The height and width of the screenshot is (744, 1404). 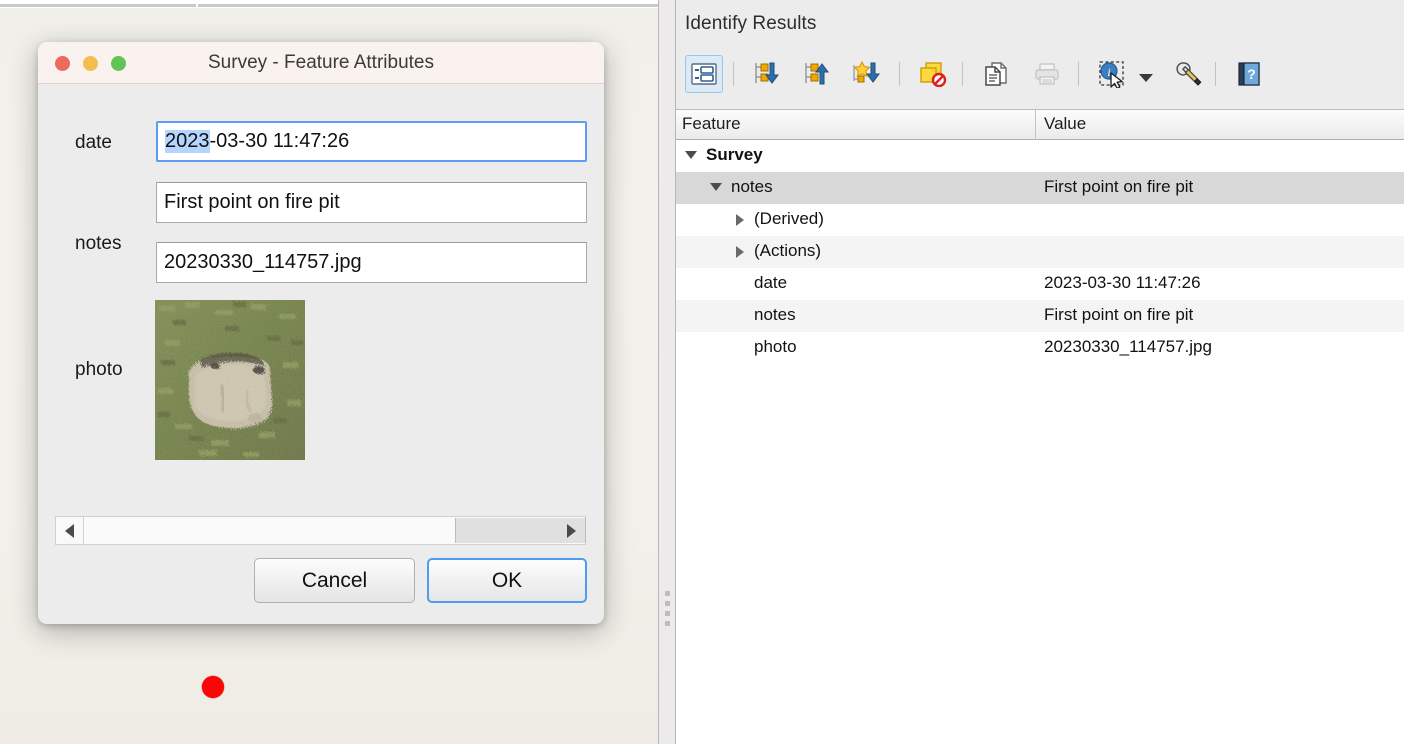 I want to click on row-label: date, so click(x=771, y=282).